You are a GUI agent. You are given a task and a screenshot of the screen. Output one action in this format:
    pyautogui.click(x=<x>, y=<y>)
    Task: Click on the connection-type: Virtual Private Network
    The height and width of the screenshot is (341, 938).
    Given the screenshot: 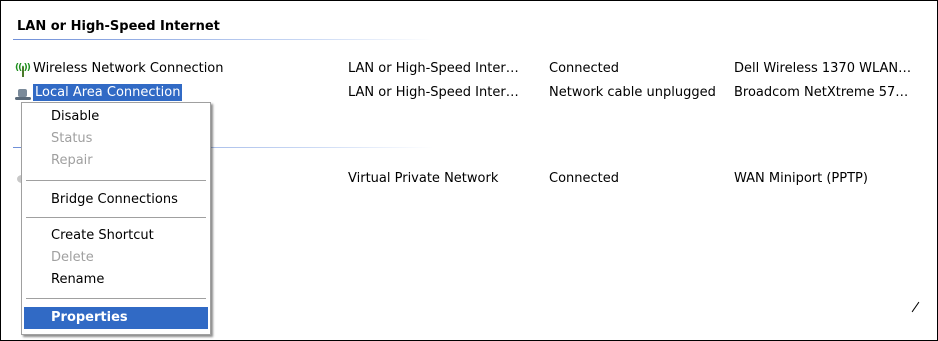 What is the action you would take?
    pyautogui.click(x=423, y=178)
    